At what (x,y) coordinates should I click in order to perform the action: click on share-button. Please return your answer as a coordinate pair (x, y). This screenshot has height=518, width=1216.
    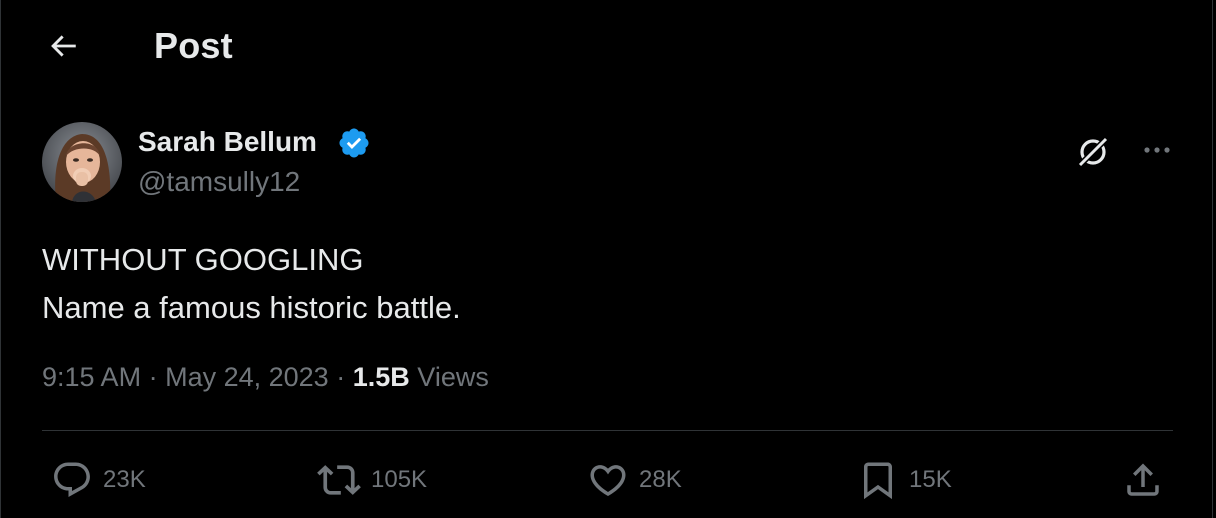
    Looking at the image, I should click on (1143, 480).